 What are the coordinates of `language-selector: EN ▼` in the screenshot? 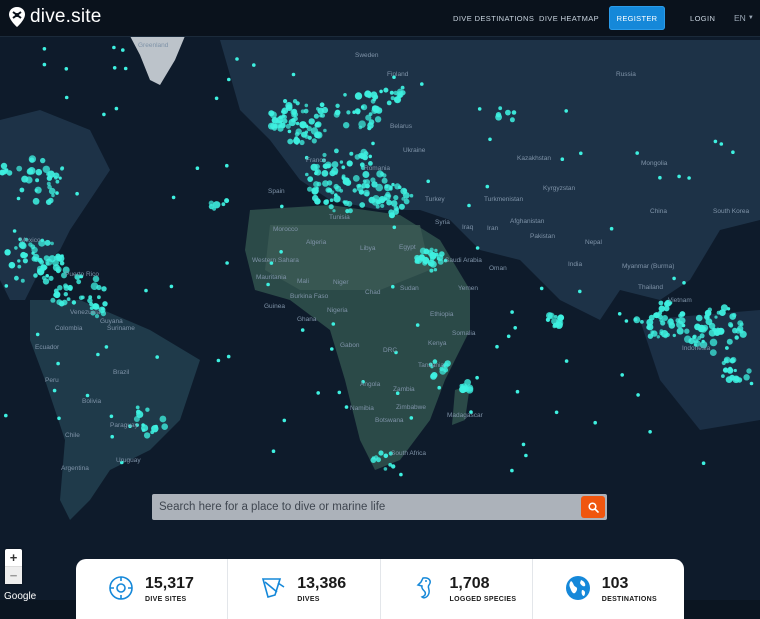 It's located at (744, 18).